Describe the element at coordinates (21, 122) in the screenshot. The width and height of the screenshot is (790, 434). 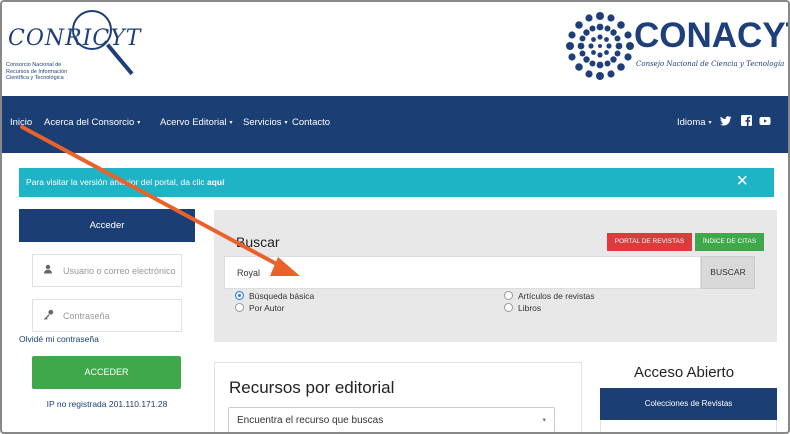
I see `nav-item-inicio: Inicio` at that location.